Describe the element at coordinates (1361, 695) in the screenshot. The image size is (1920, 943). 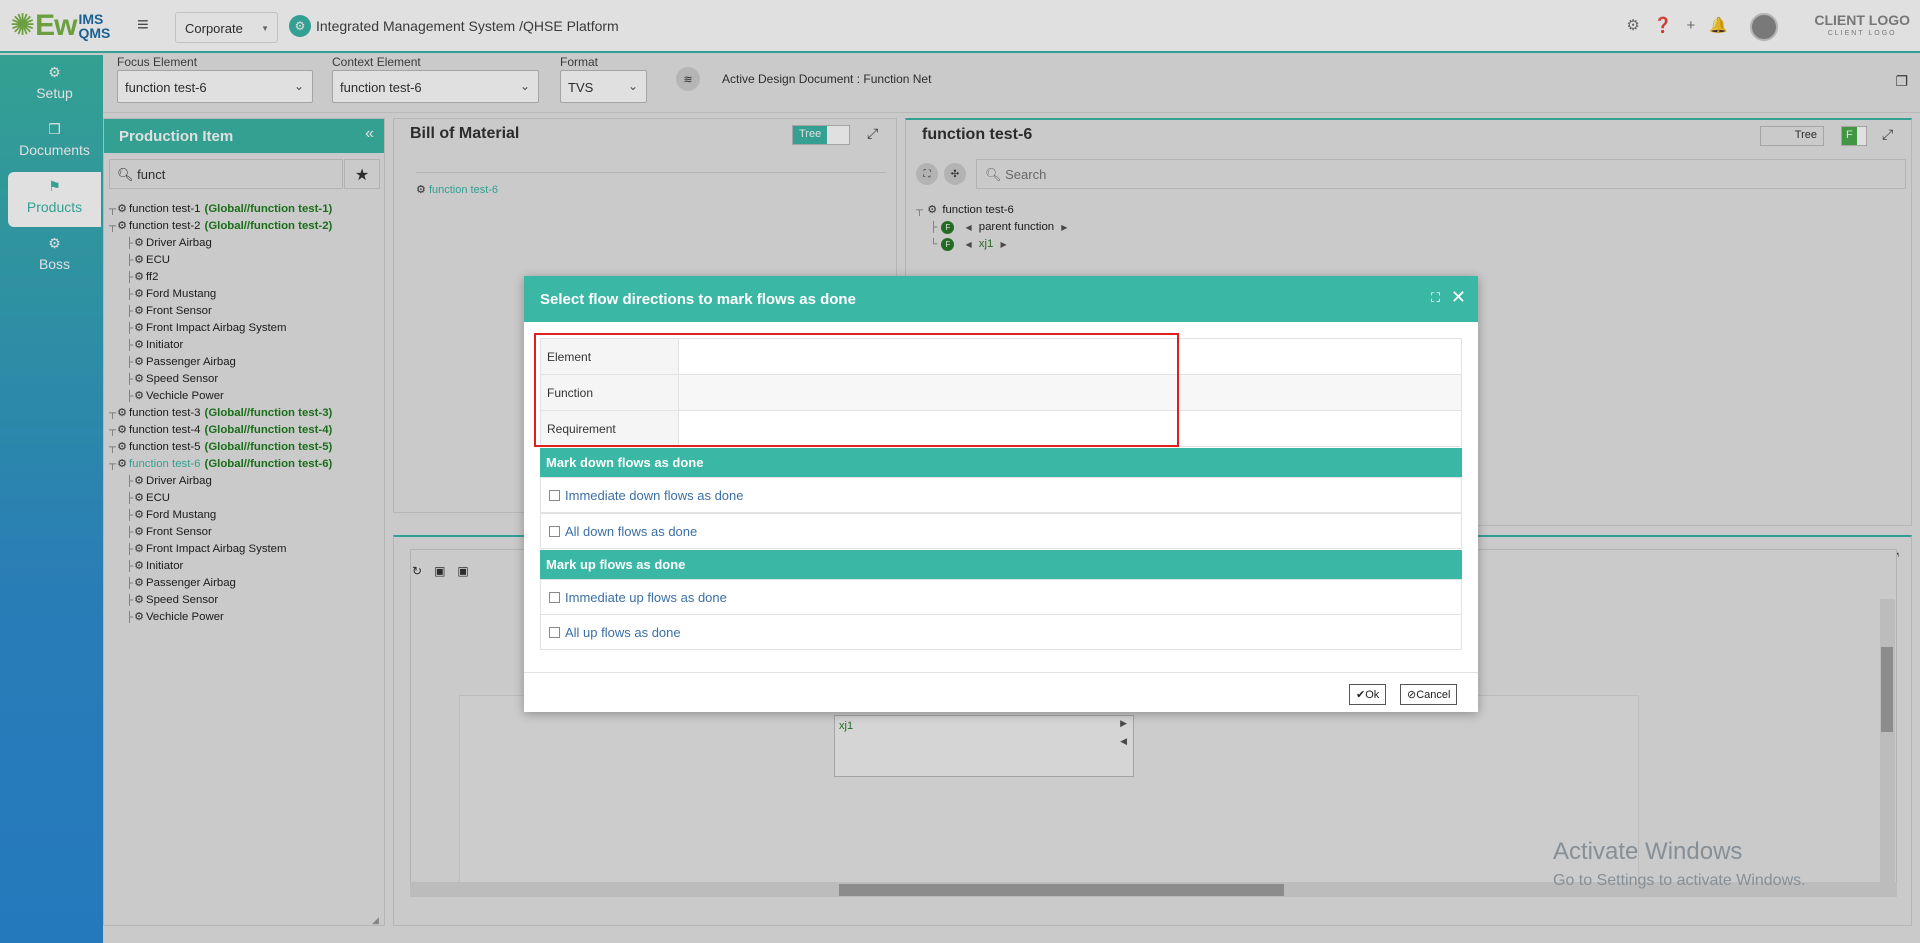
I see `check-icon: ✔` at that location.